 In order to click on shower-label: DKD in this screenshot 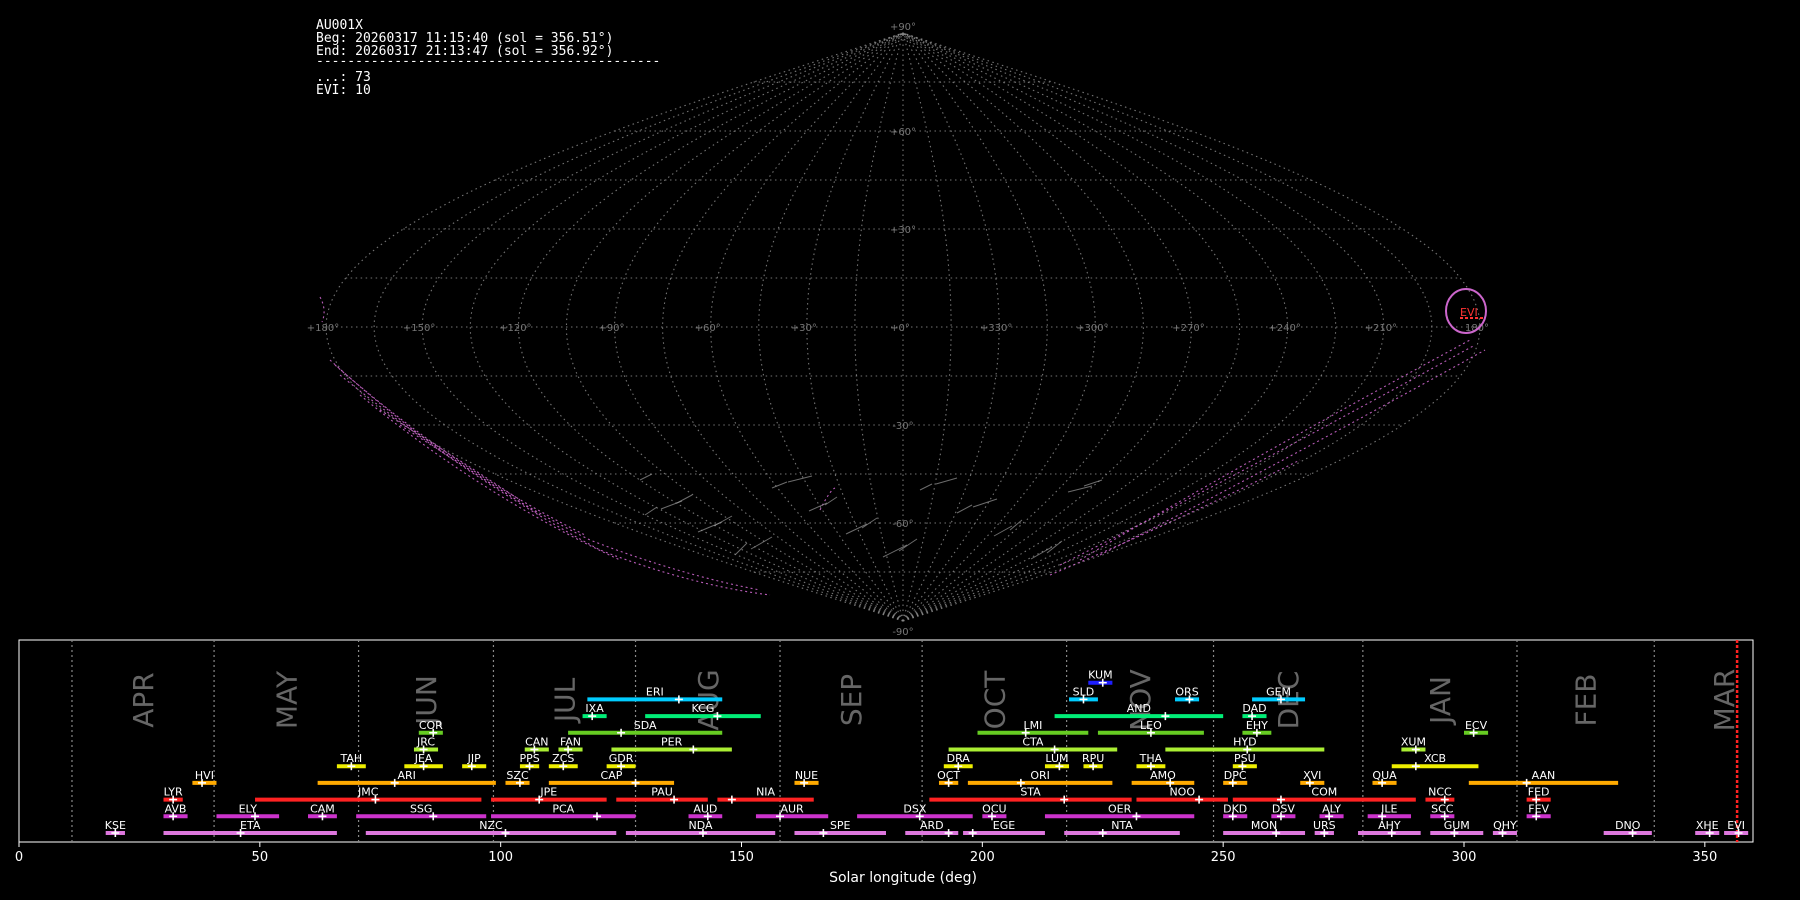, I will do `click(1235, 808)`.